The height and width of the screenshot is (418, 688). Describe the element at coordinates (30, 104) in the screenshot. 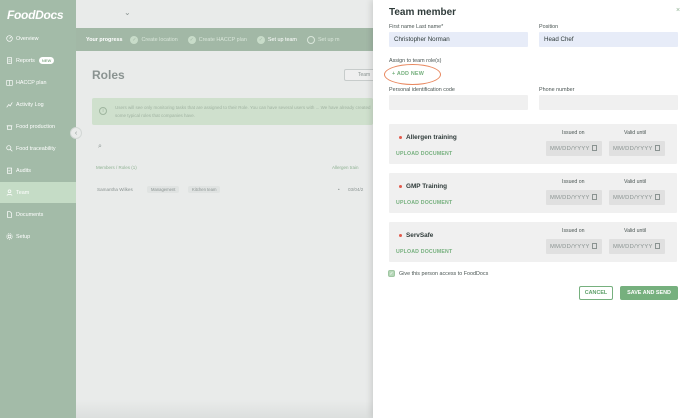

I see `sidebar-item-label: Activity Log` at that location.